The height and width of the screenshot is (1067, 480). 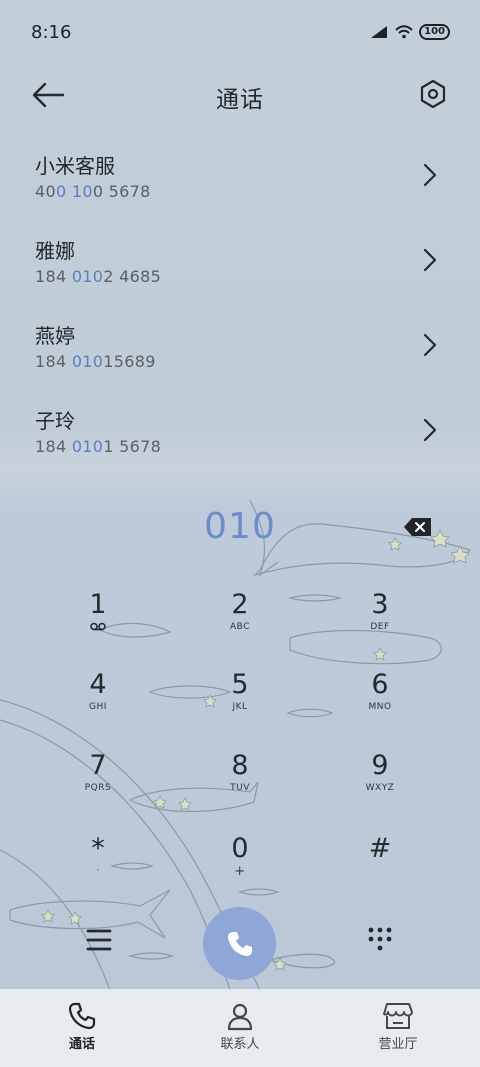 I want to click on key-6: 6 MNO, so click(x=380, y=707).